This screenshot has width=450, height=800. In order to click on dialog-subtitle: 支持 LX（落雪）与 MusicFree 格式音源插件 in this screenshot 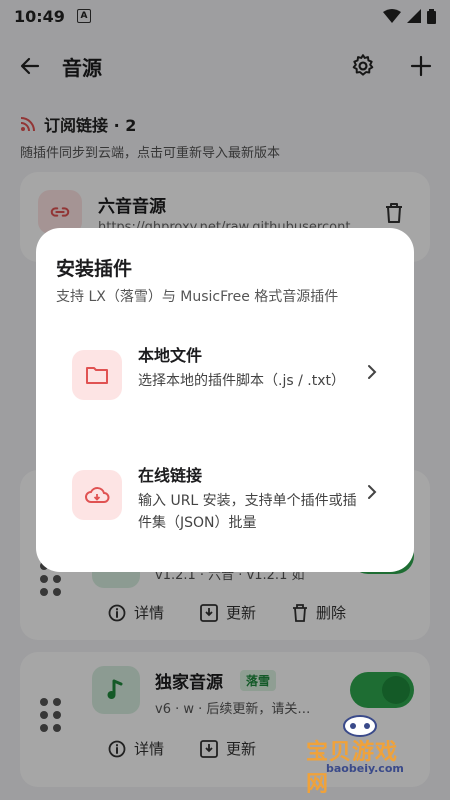, I will do `click(197, 297)`.